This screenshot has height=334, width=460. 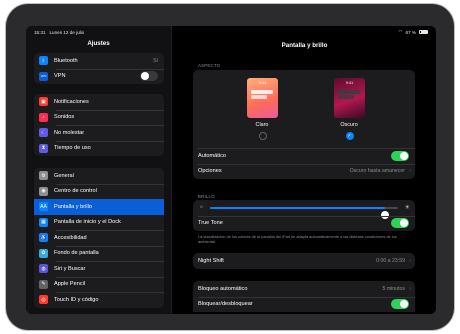 What do you see at coordinates (43, 300) in the screenshot?
I see `fingerprint-icon: ◎` at bounding box center [43, 300].